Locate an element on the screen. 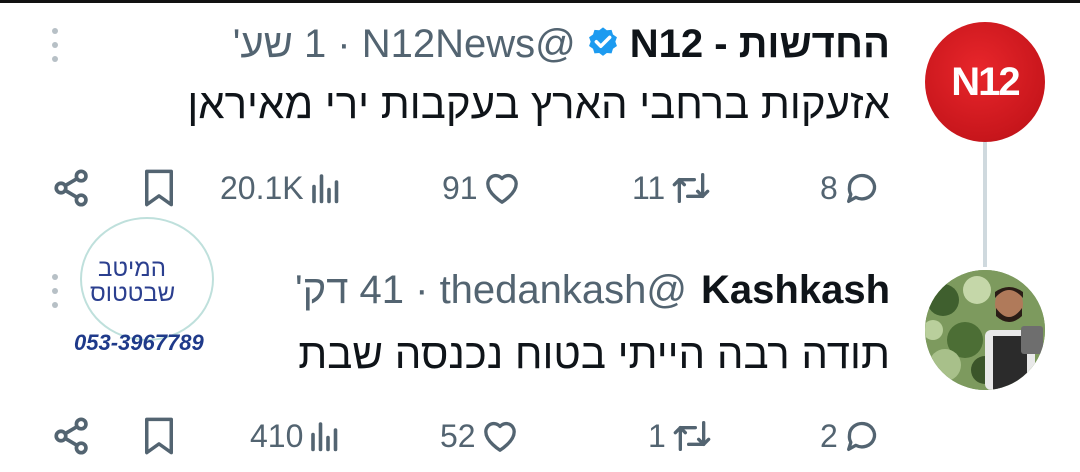  tweet-header: החדשות - N12 @N12News · 1 שע' is located at coordinates (561, 44).